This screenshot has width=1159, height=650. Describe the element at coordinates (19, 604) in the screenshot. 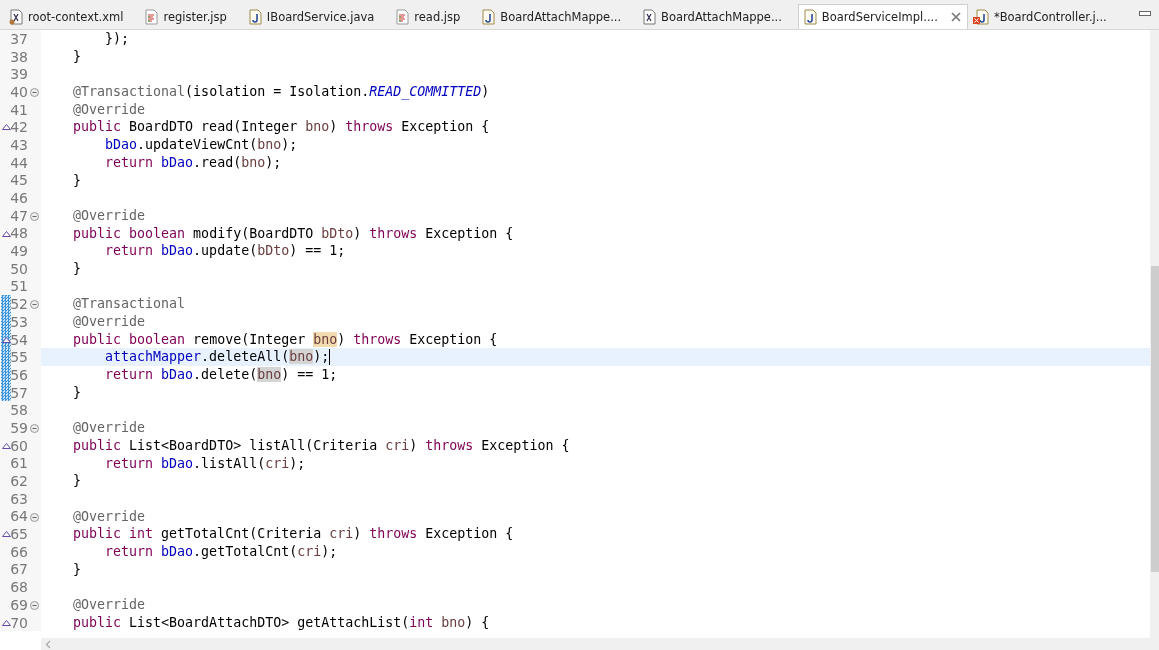

I see `line-number: 69` at that location.